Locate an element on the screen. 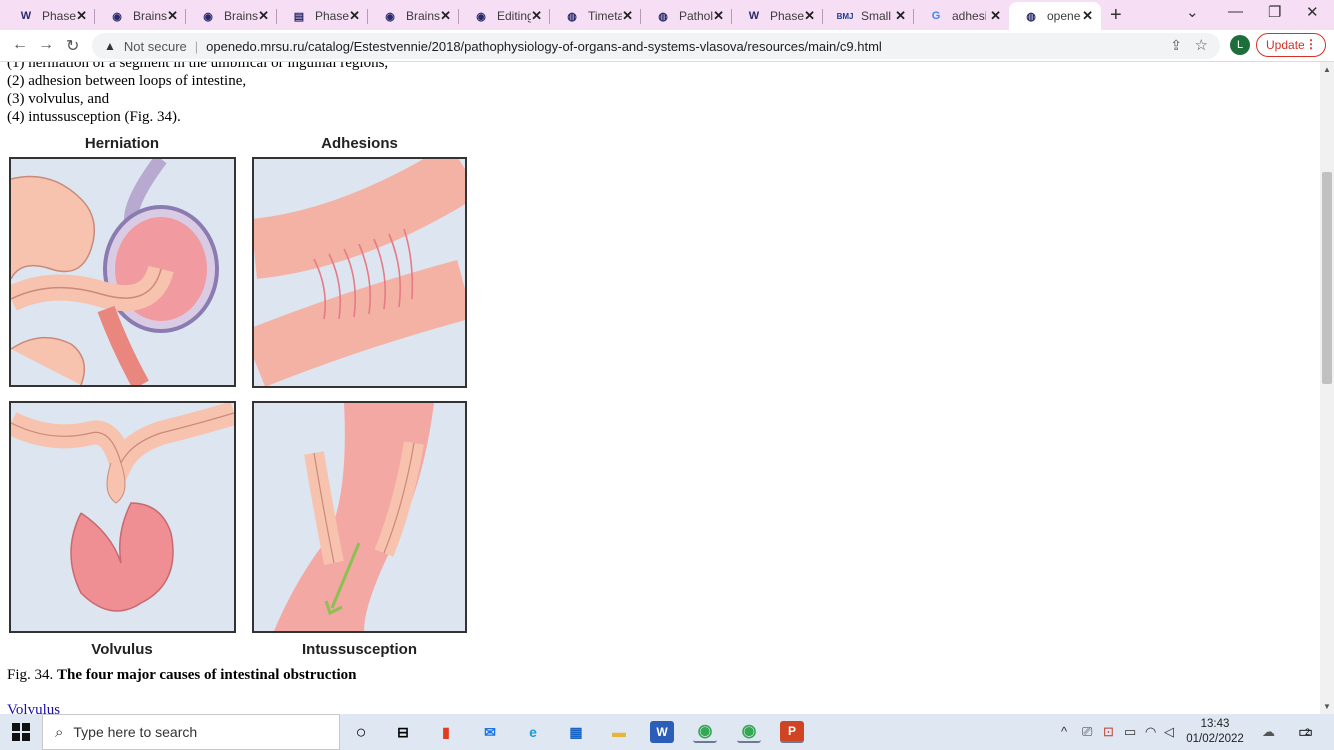 The image size is (1334, 750). battery-icon: ▭ is located at coordinates (1130, 732).